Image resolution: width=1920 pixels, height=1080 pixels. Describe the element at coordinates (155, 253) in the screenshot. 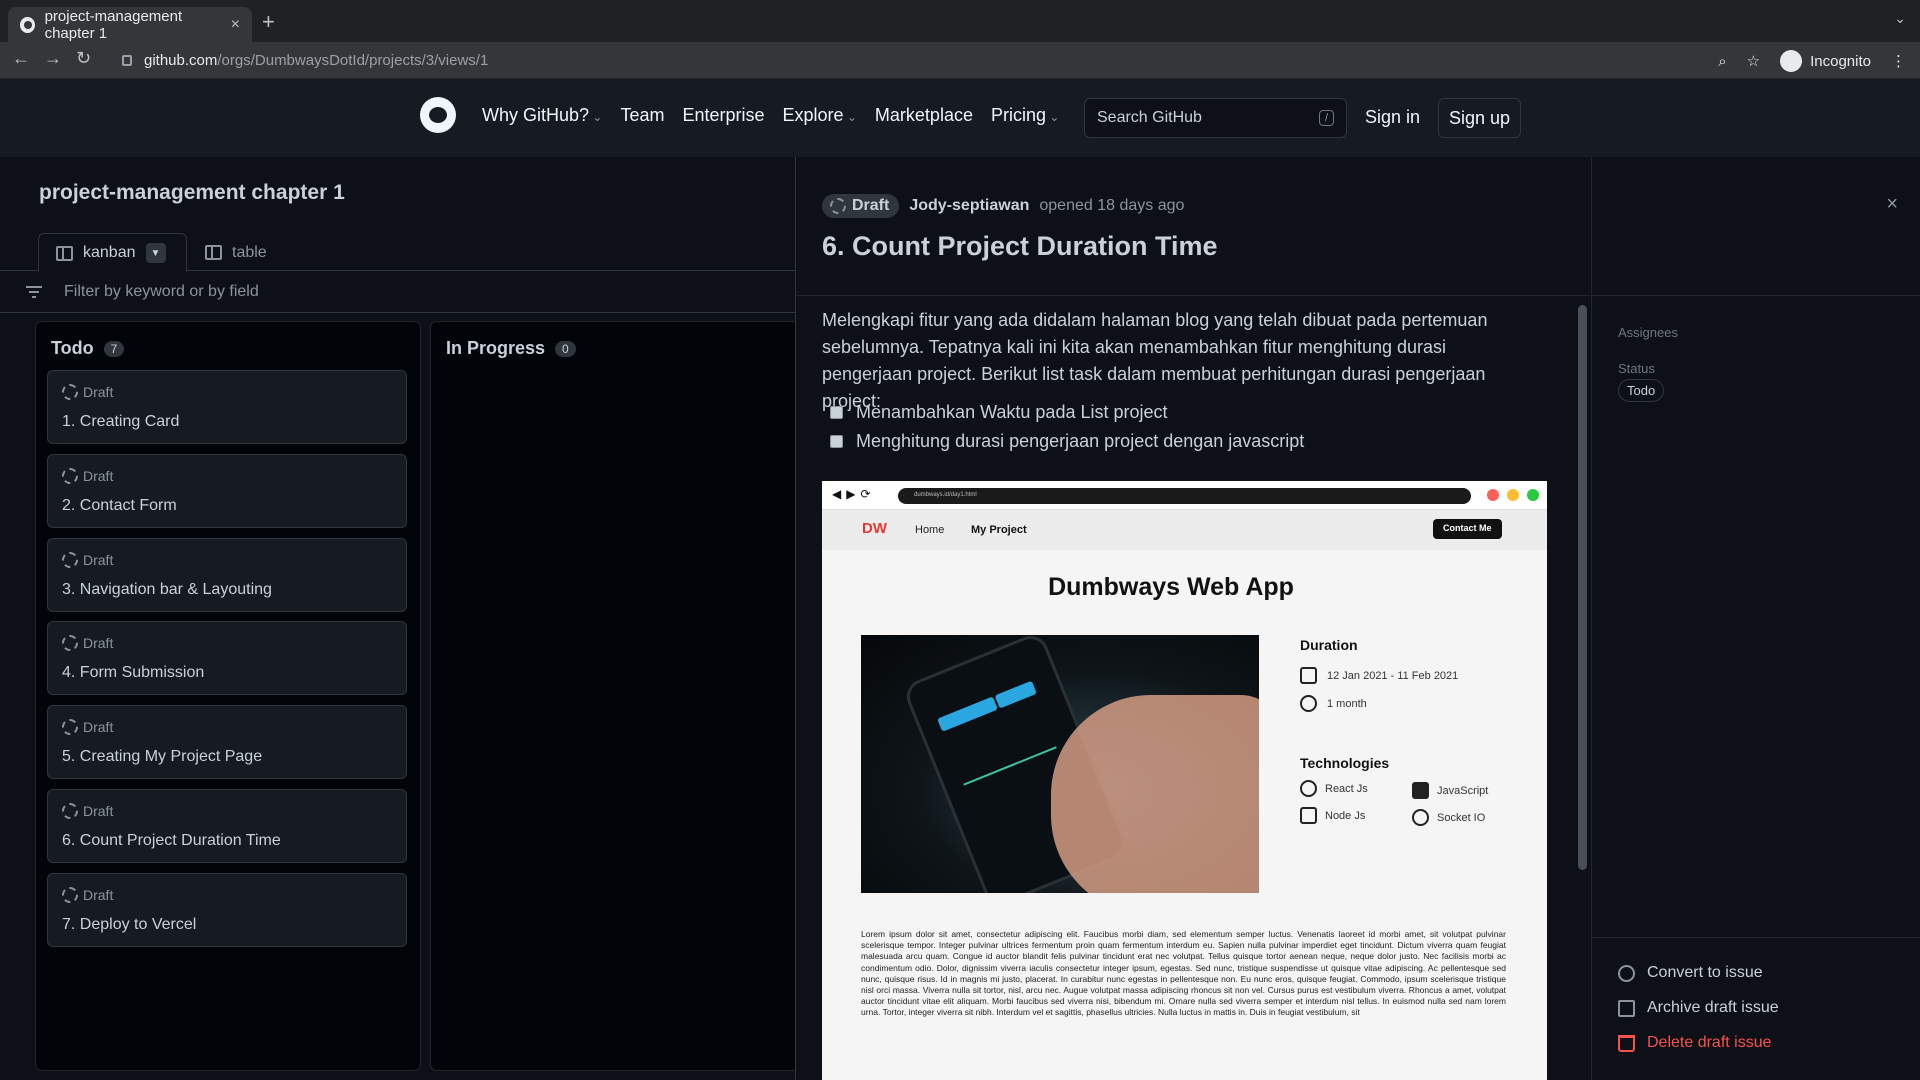

I see `view-options-chevron-icon: ▼` at that location.